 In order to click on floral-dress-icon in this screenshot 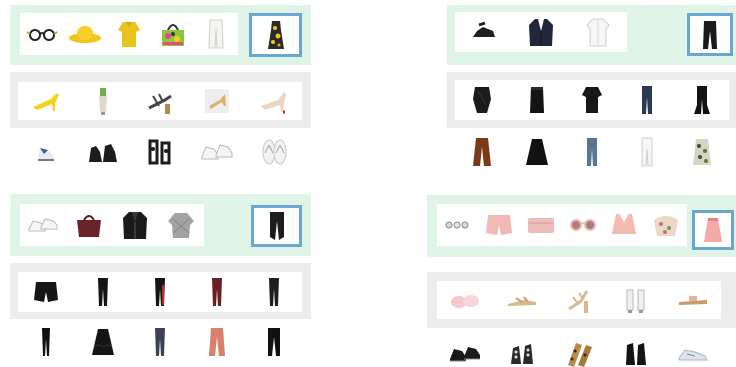, I will do `click(276, 35)`.